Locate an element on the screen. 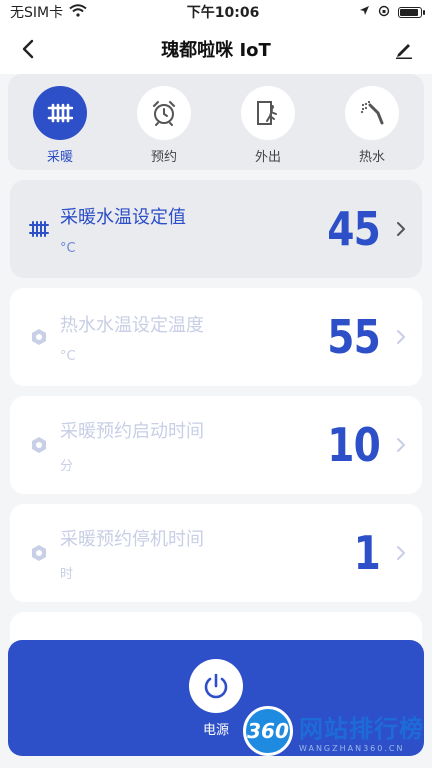 The image size is (432, 768). nav-bar: 瑰都啦咪 IoT is located at coordinates (216, 49).